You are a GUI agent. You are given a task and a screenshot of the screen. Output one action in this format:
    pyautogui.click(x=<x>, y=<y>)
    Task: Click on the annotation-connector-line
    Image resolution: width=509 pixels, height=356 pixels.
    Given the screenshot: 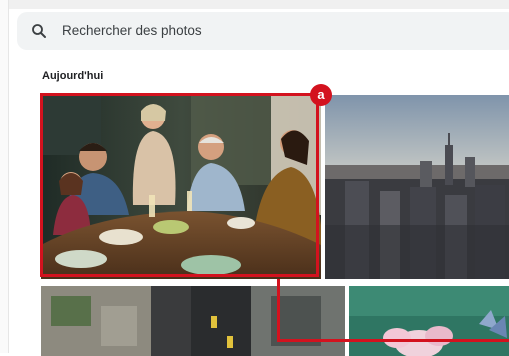 What is the action you would take?
    pyautogui.click(x=278, y=310)
    